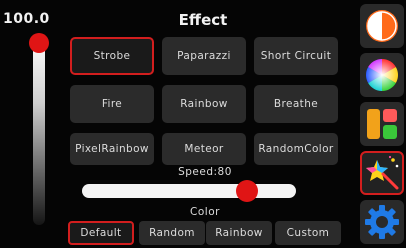 The height and width of the screenshot is (248, 406). What do you see at coordinates (204, 56) in the screenshot?
I see `effect-button-paparazzi: Paparazzi` at bounding box center [204, 56].